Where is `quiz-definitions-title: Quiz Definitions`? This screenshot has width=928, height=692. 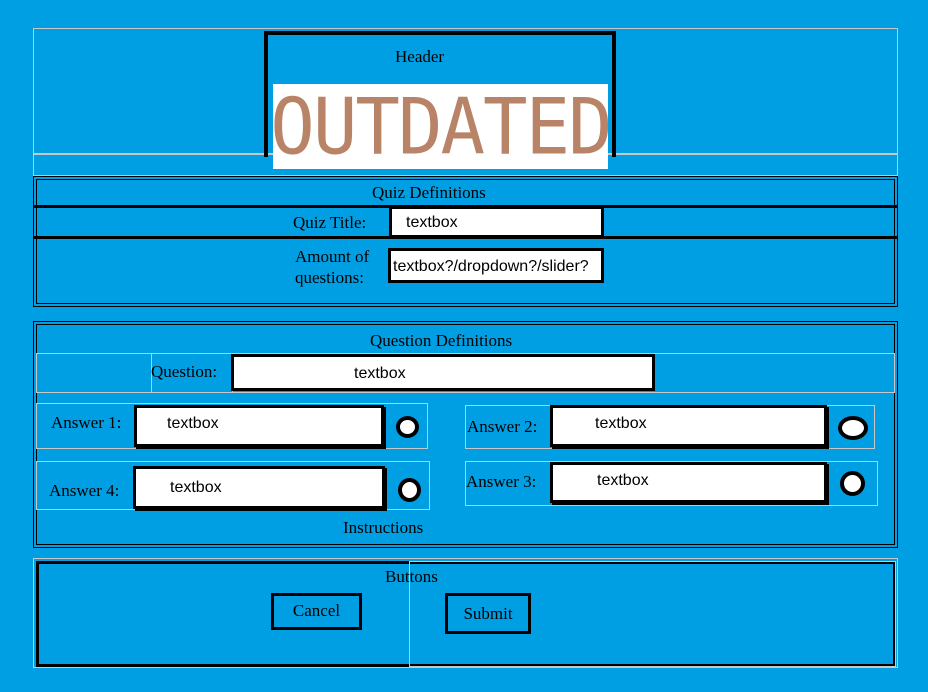 quiz-definitions-title: Quiz Definitions is located at coordinates (429, 192).